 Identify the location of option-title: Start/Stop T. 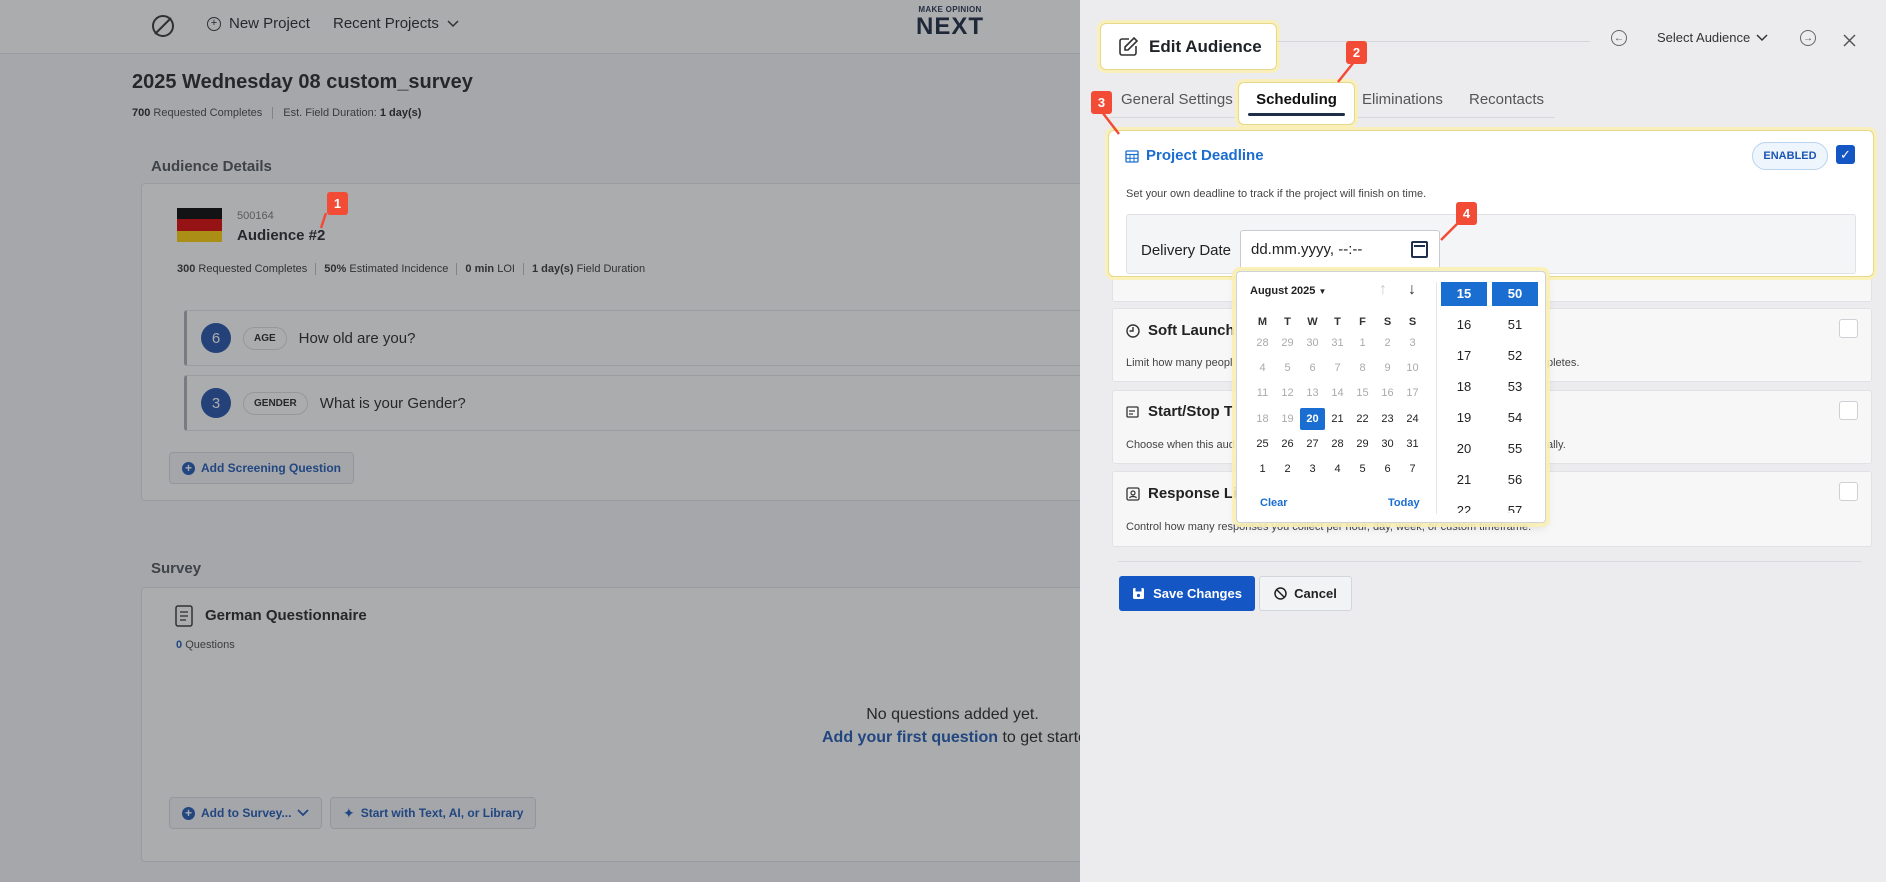
(1190, 411).